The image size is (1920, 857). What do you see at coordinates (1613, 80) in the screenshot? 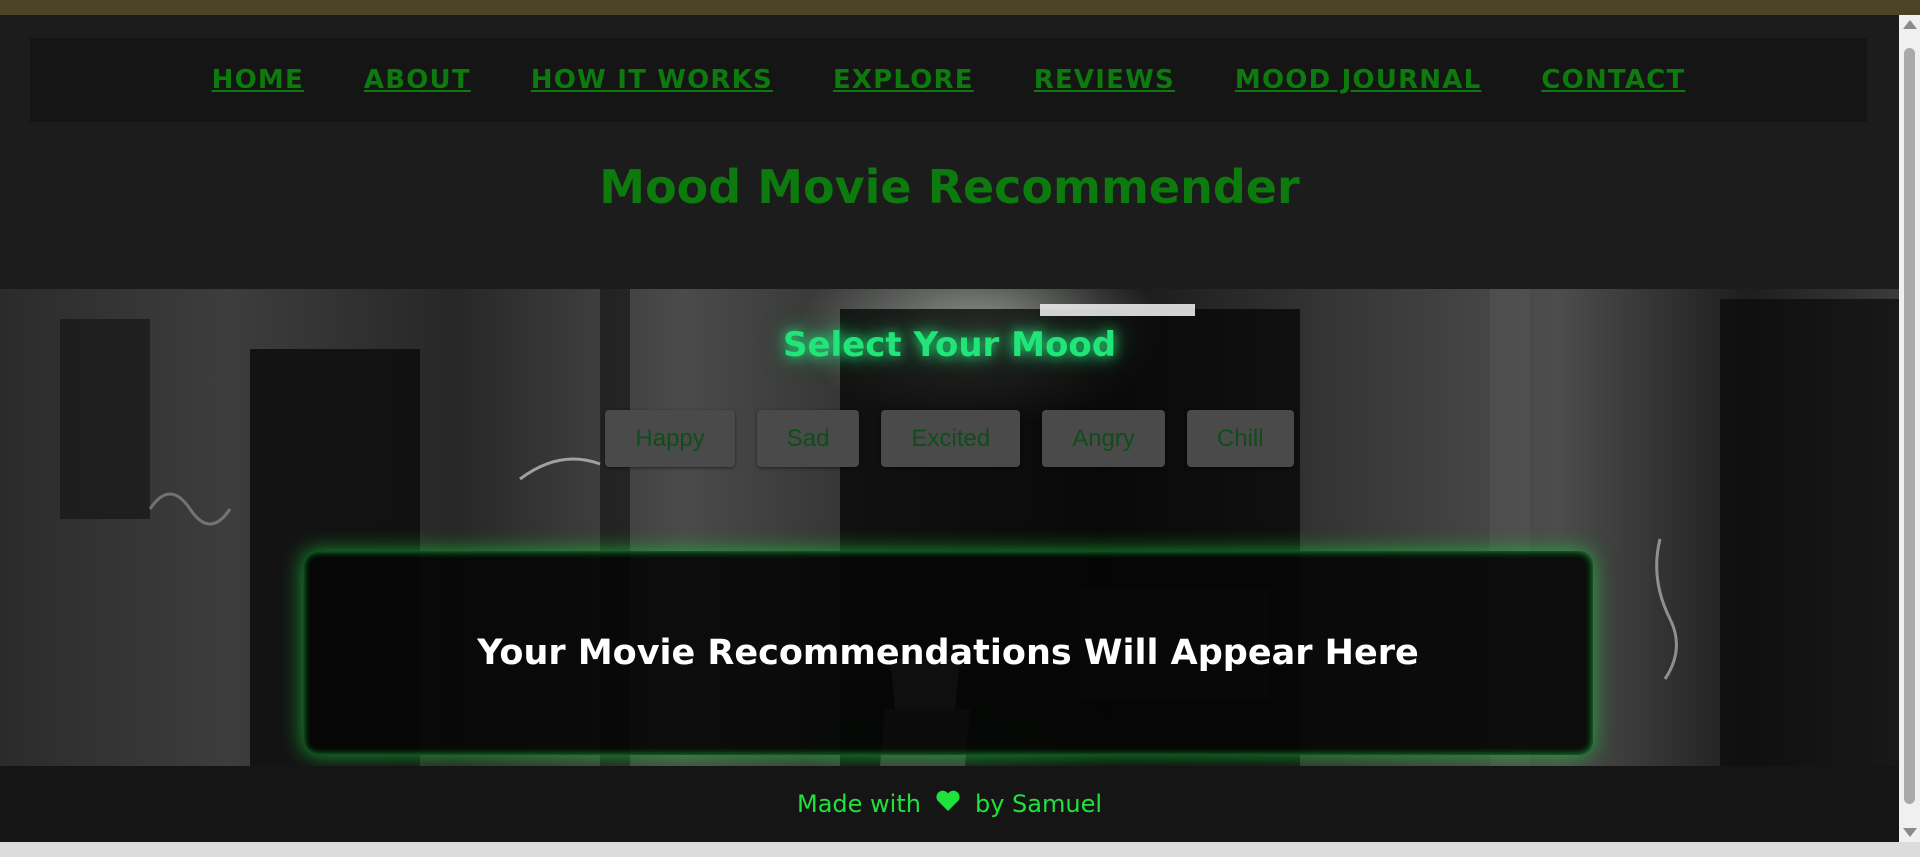
I see `nav-link-contact: CONTACT` at bounding box center [1613, 80].